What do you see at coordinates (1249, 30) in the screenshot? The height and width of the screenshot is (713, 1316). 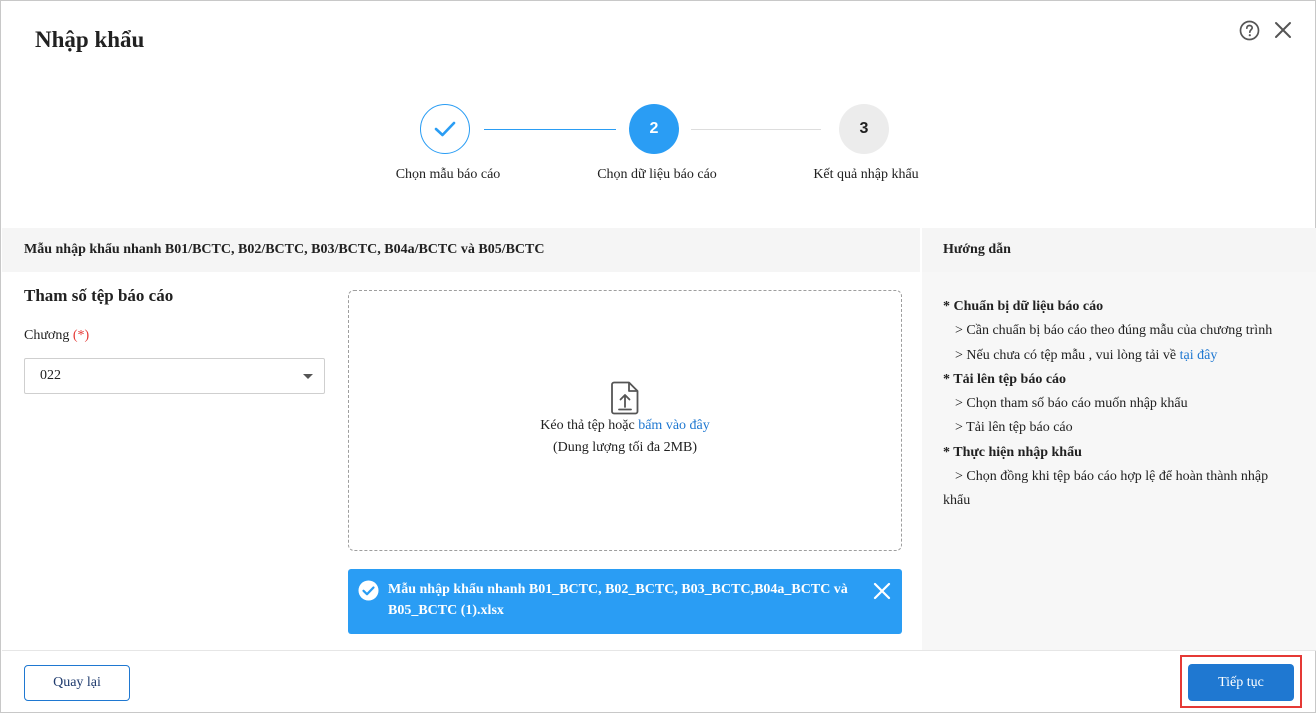 I see `help-circle-icon` at bounding box center [1249, 30].